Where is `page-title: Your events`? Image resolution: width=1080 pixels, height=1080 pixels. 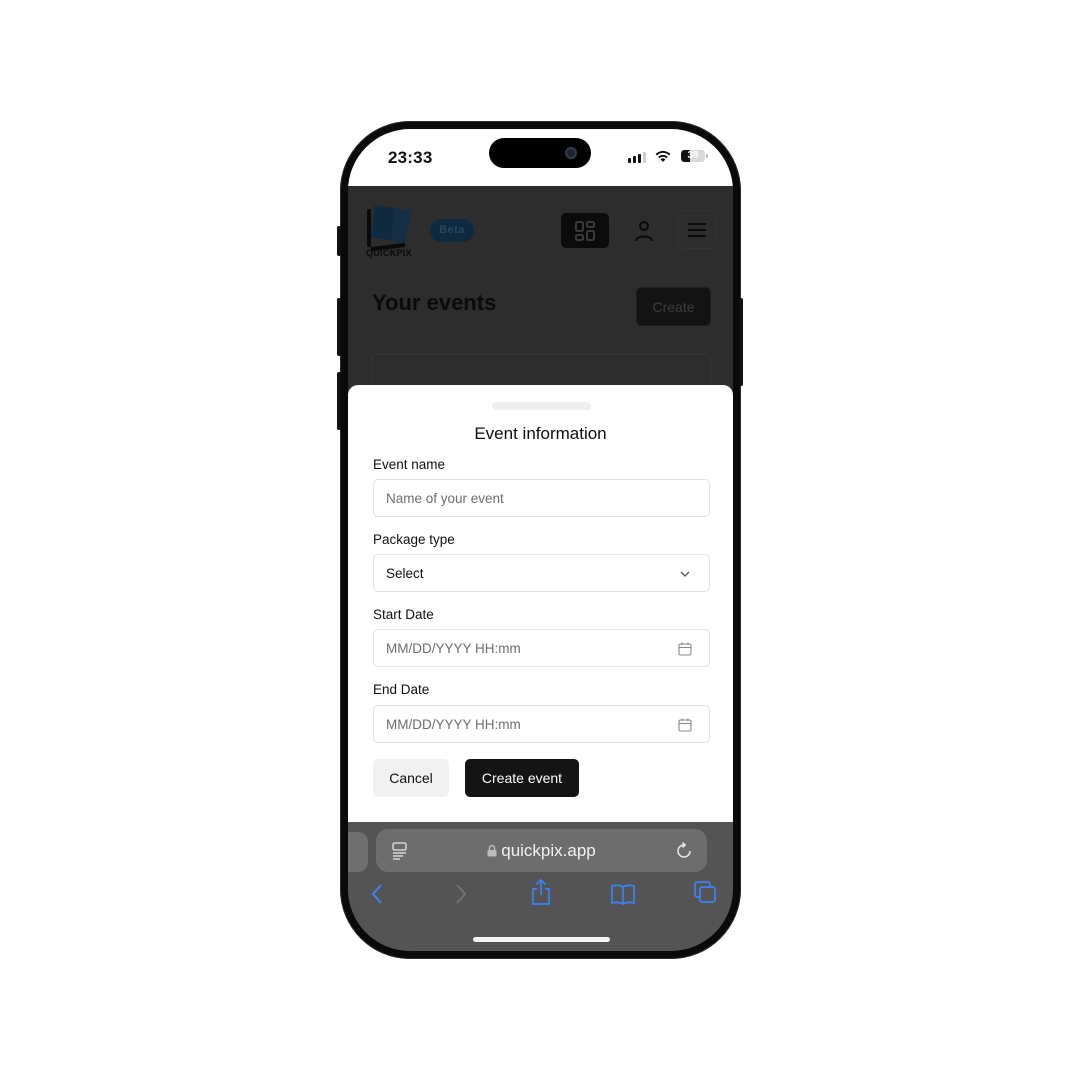 page-title: Your events is located at coordinates (434, 302).